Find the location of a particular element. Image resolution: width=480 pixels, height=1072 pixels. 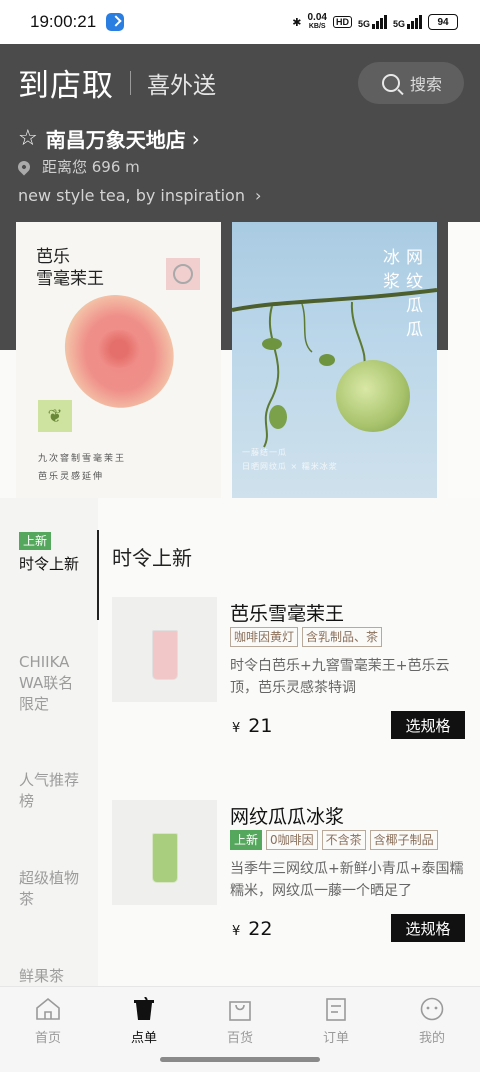

category-sidebar: 上新 时令上新 CHIIKAWA联名限定 人气推荐榜 超级植物茶 鲜果茶 is located at coordinates (49, 742).